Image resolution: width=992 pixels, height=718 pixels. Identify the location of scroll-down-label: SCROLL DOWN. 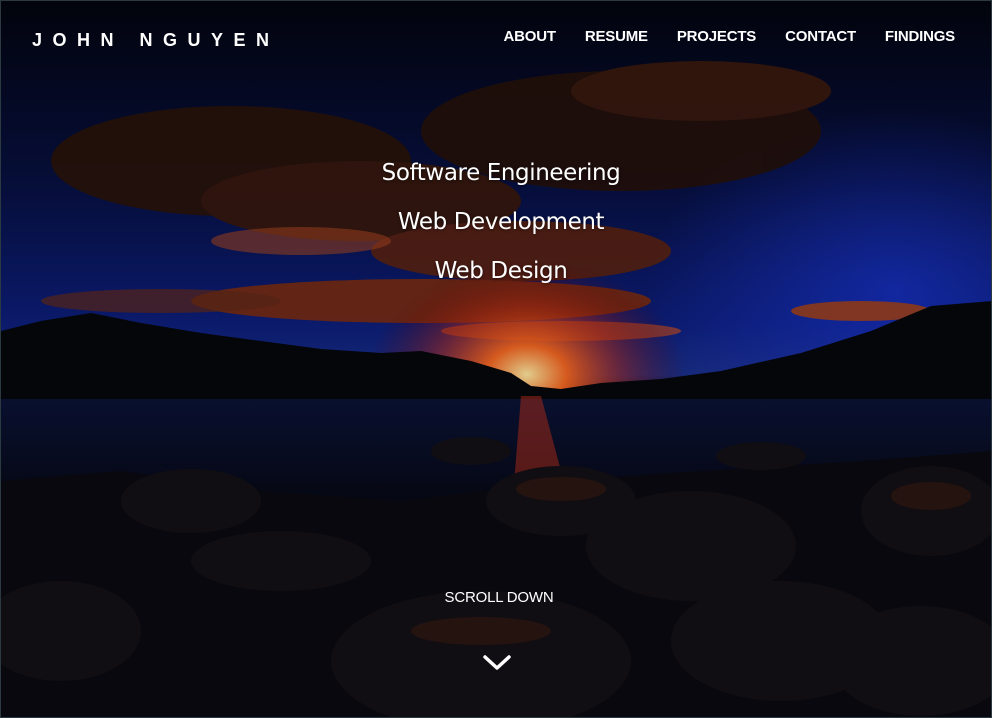
(496, 597).